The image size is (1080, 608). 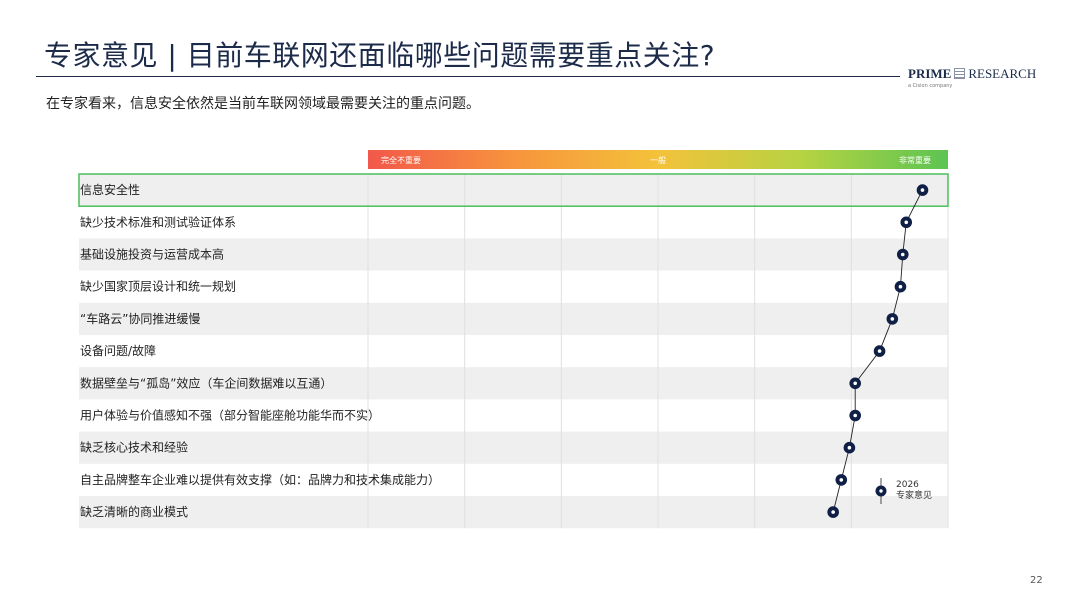 What do you see at coordinates (260, 479) in the screenshot?
I see `category-label: 自主品牌整车企业难以提供有效支撑（如：品牌力和技术集成能力）` at bounding box center [260, 479].